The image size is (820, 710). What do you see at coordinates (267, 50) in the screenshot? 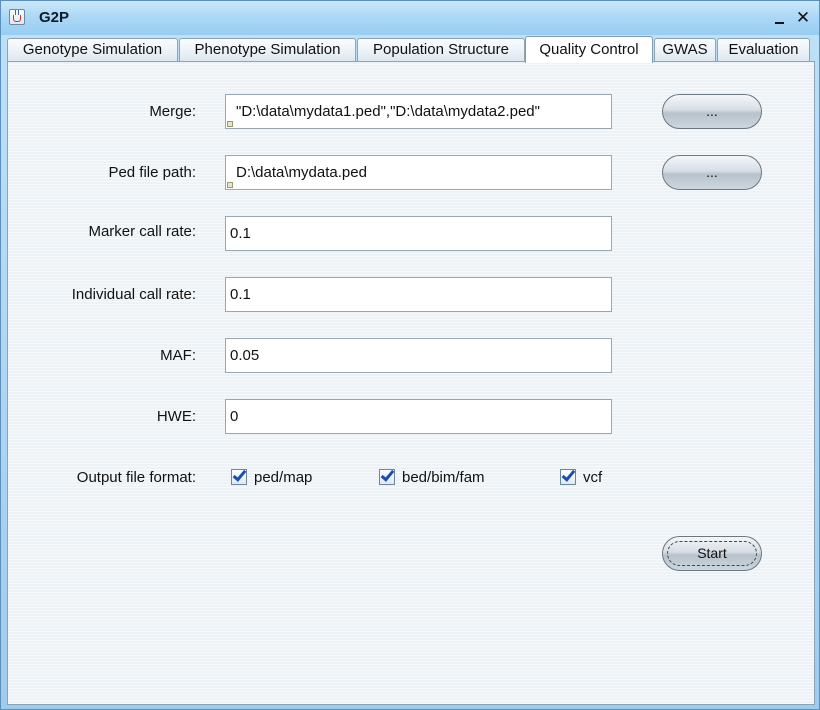
I see `tab-phenotype-simulation: Phenotype Simulation` at bounding box center [267, 50].